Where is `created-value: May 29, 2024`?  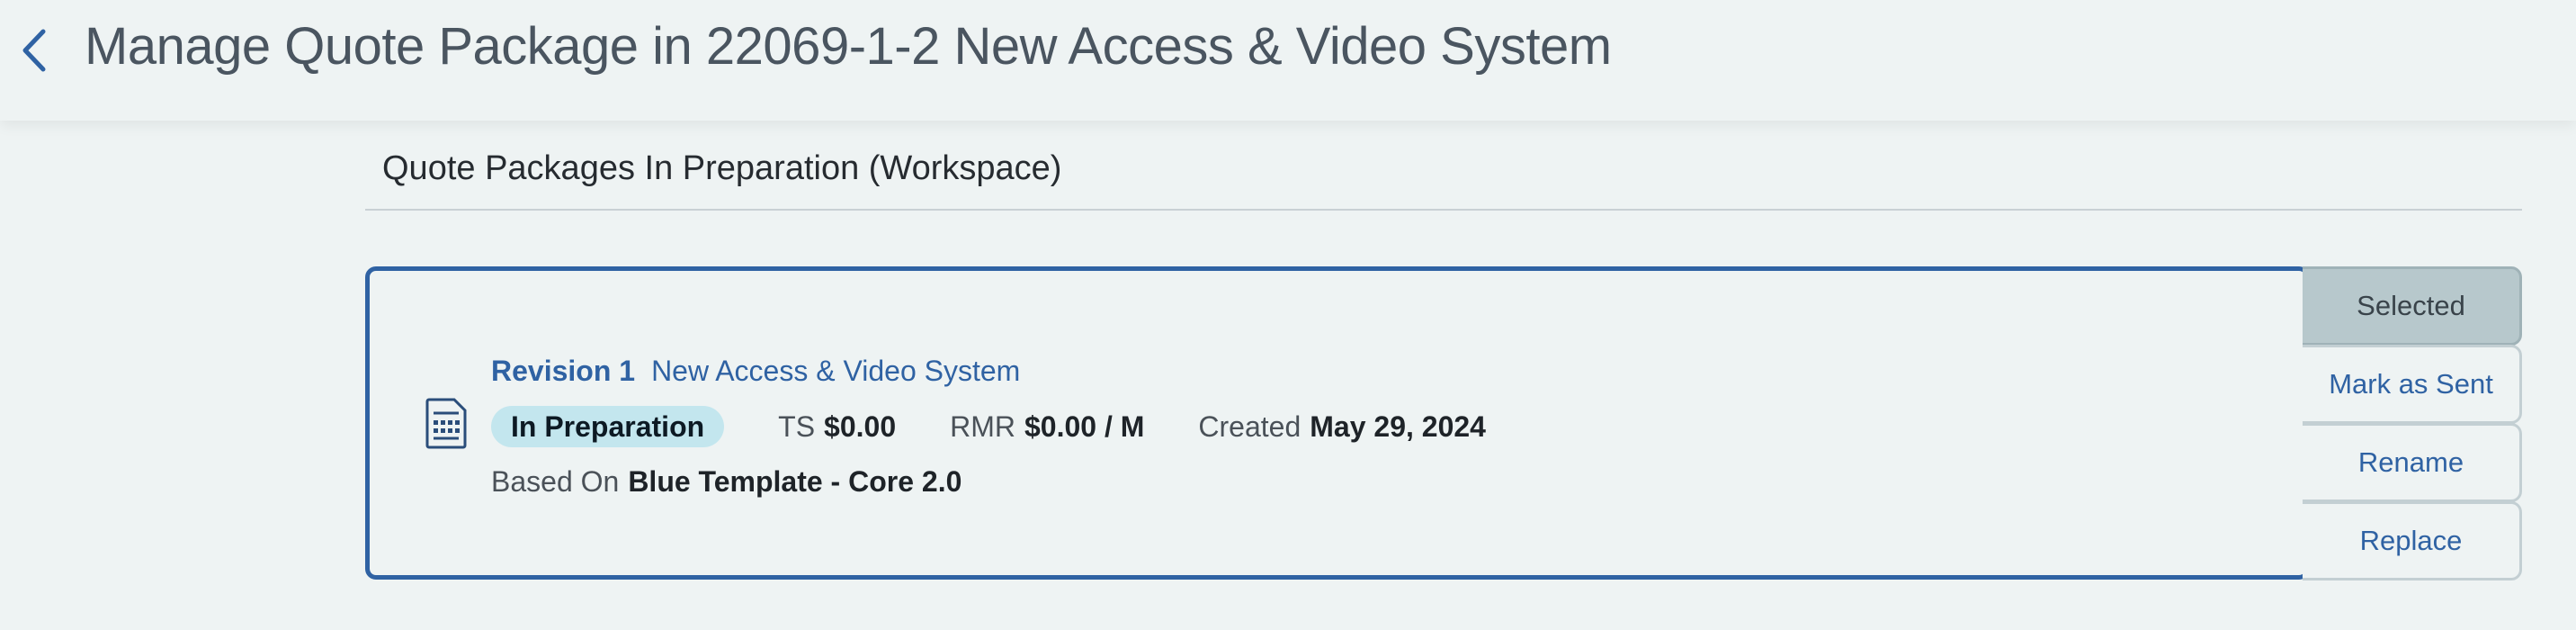 created-value: May 29, 2024 is located at coordinates (1398, 427).